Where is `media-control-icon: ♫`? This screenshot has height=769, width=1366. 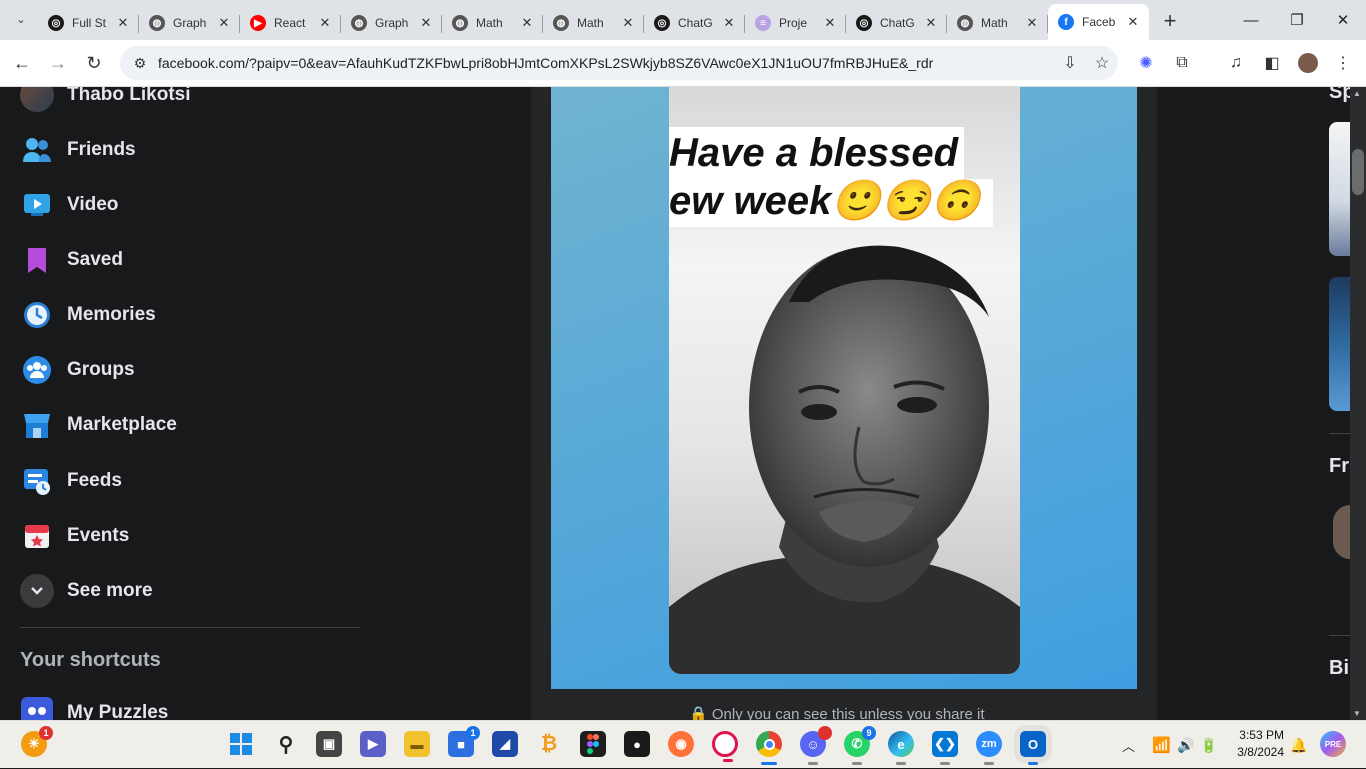
media-control-icon: ♫ is located at coordinates (1236, 63).